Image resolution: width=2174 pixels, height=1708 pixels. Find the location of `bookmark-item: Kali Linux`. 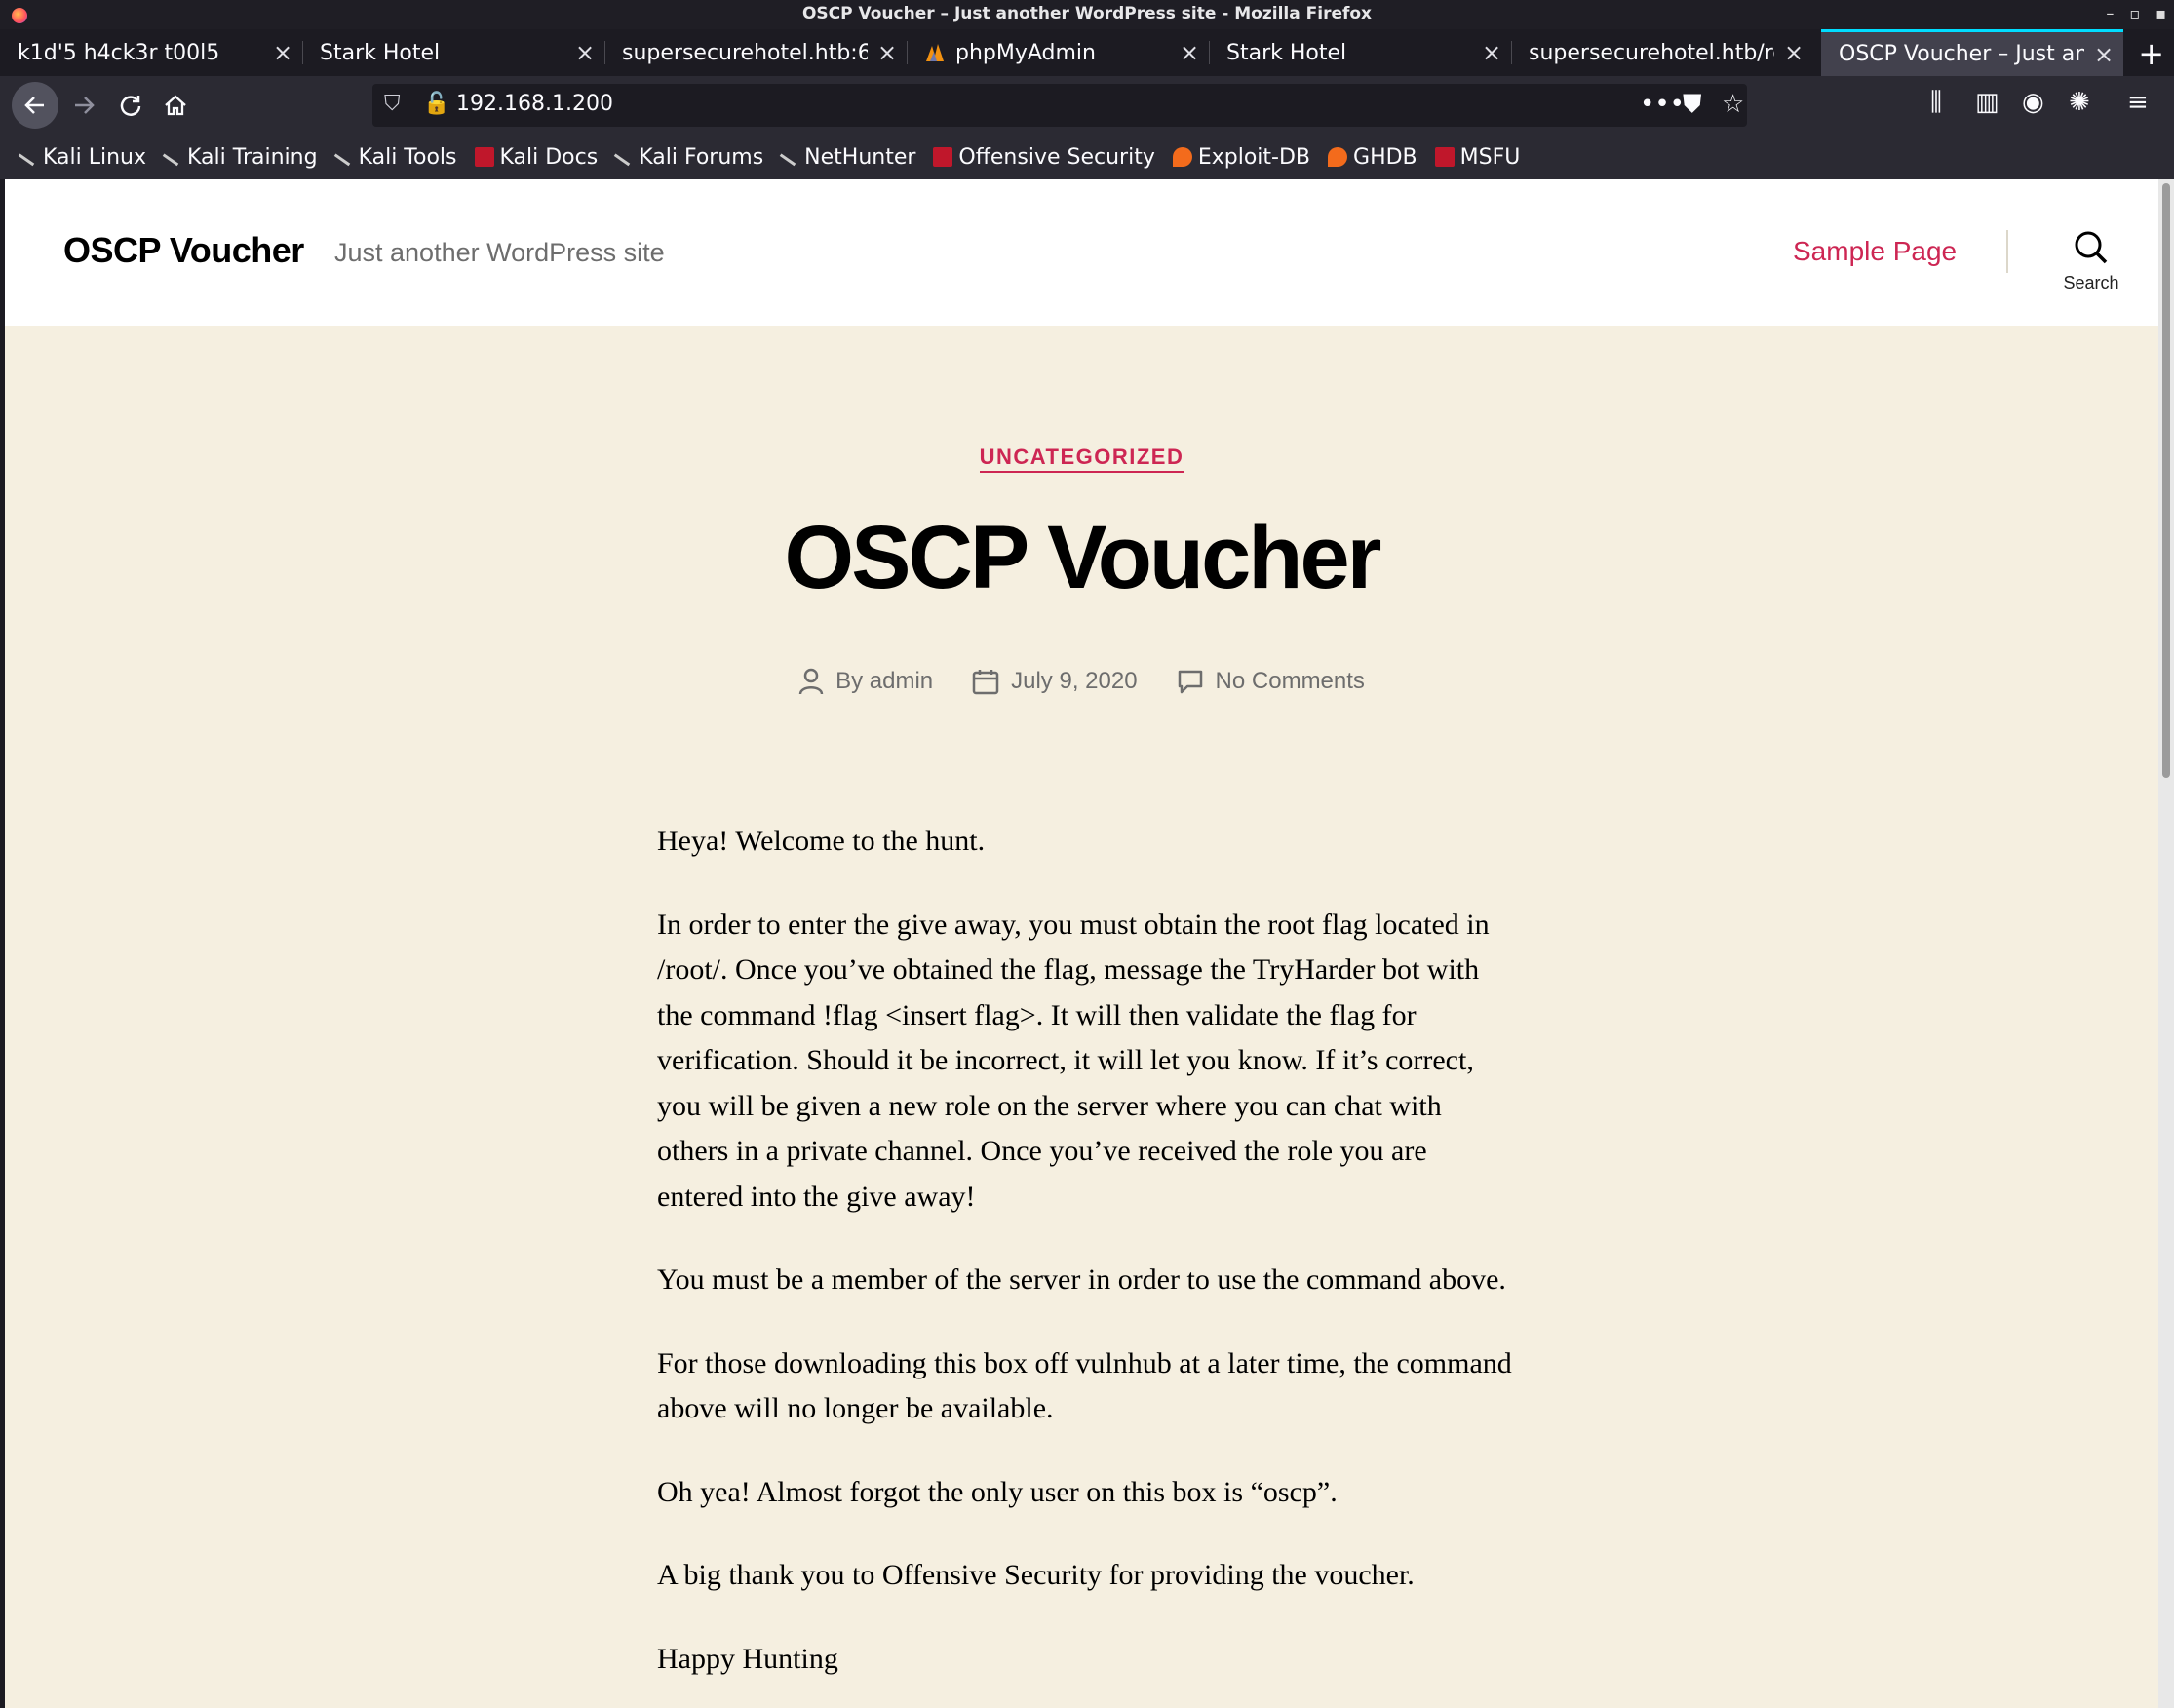

bookmark-item: Kali Linux is located at coordinates (82, 157).